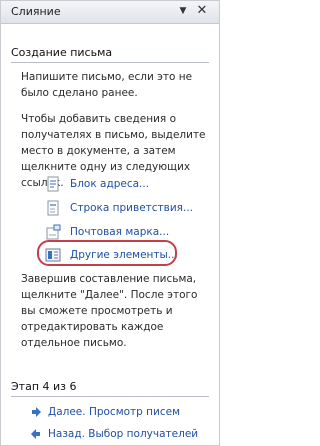 The width and height of the screenshot is (320, 446). I want to click on step-indicator: Этап 4 из 6, so click(44, 386).